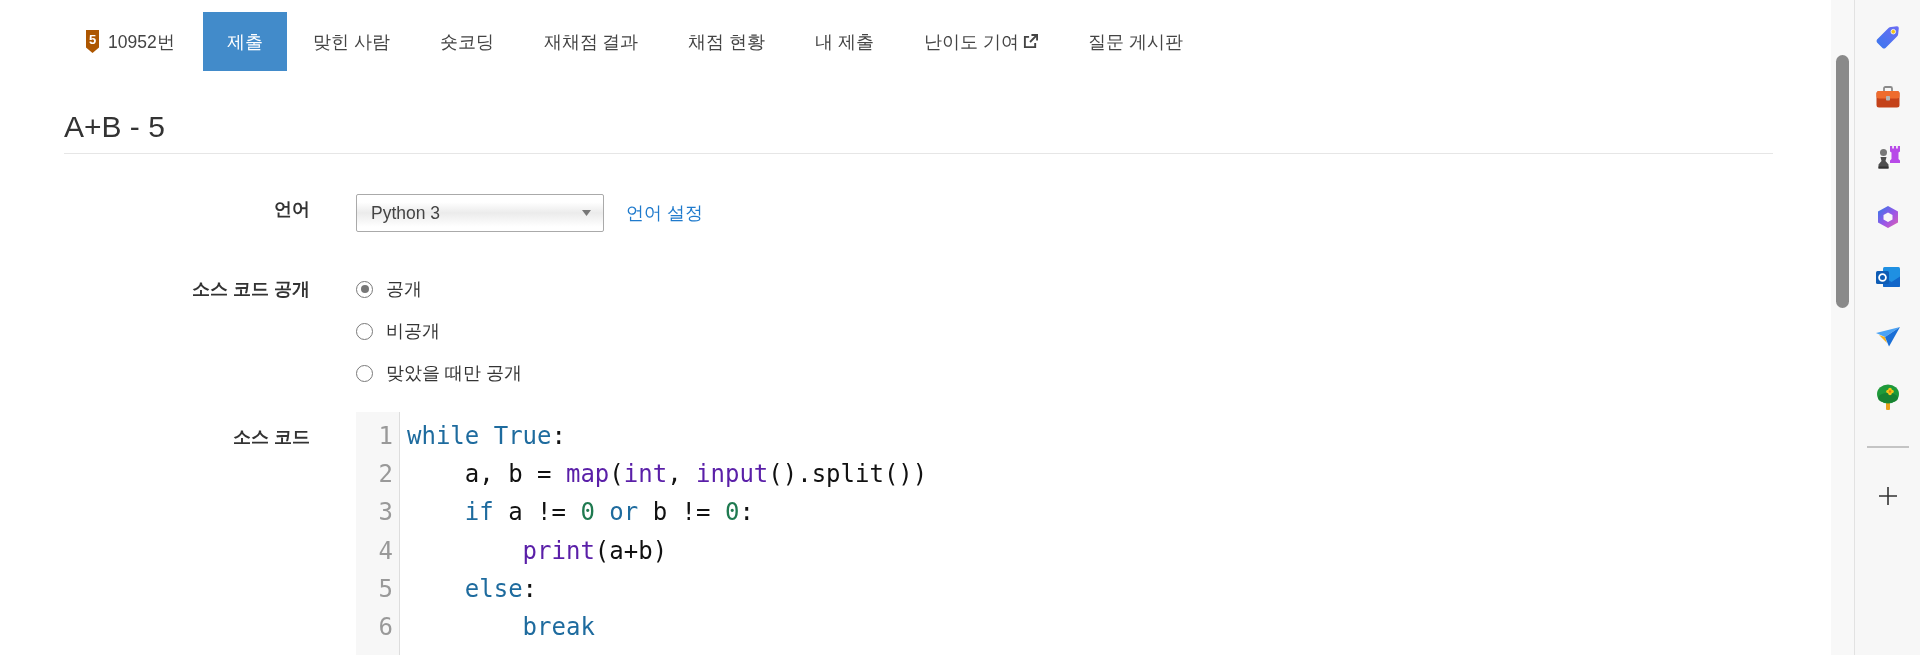 Image resolution: width=1920 pixels, height=655 pixels. Describe the element at coordinates (486, 436) in the screenshot. I see `code-line: while True:` at that location.